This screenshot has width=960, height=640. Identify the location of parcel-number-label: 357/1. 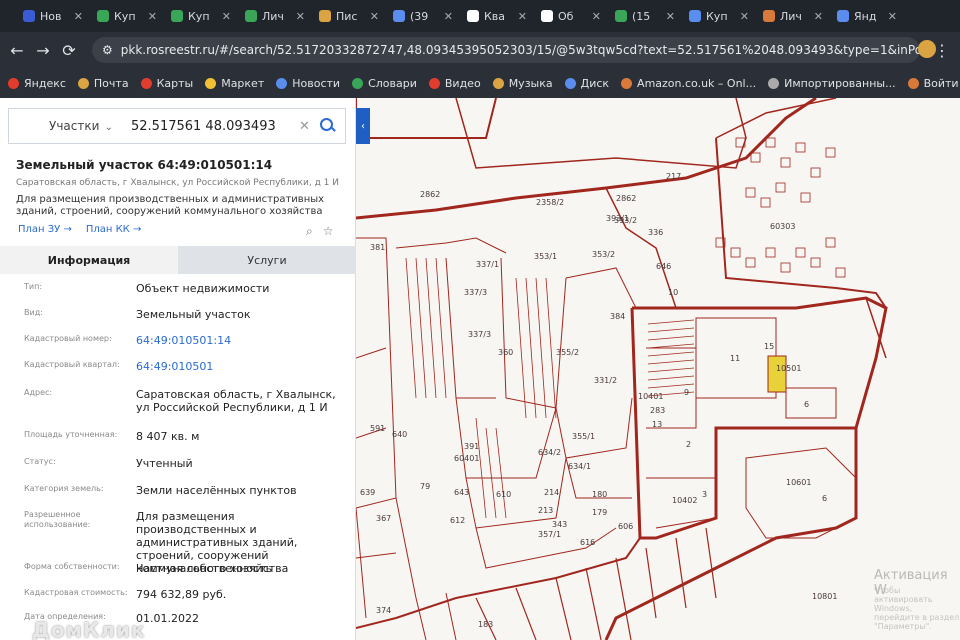
(550, 534).